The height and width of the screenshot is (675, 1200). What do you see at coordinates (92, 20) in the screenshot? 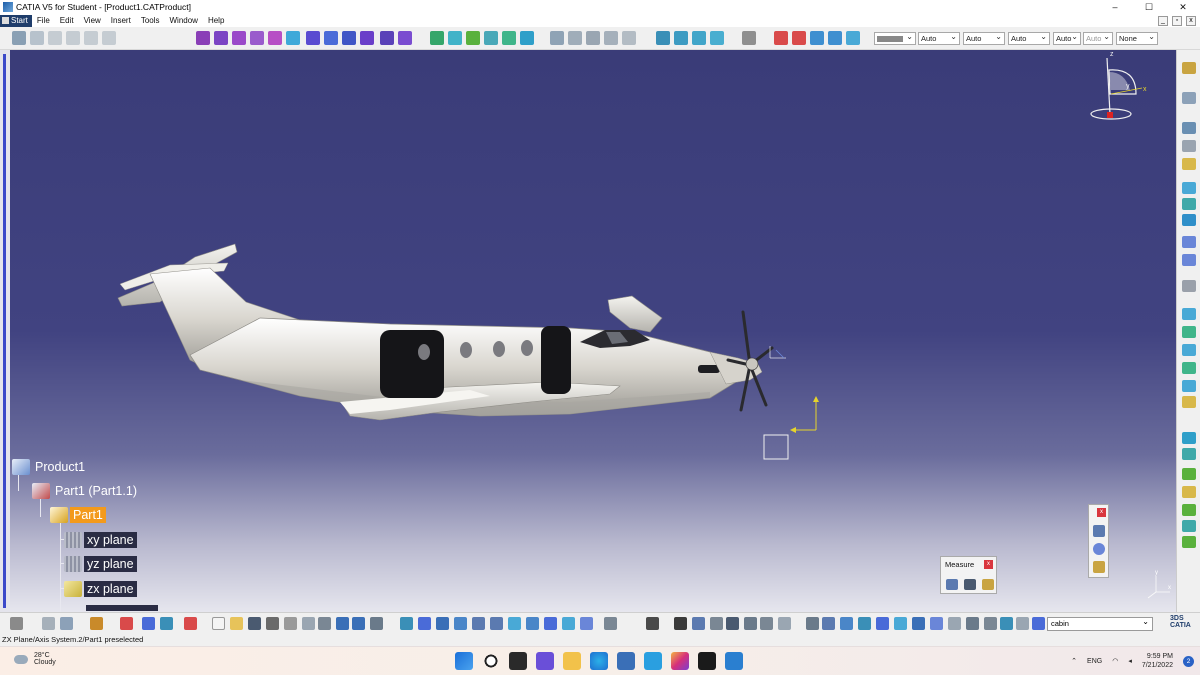
I see `menu-view: View` at bounding box center [92, 20].